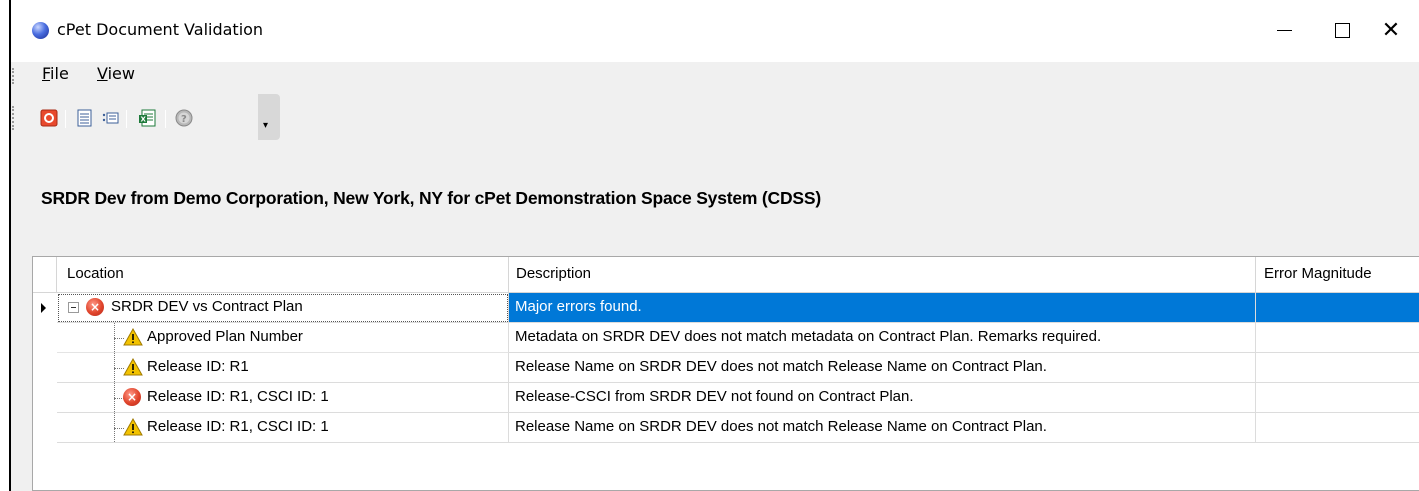 The image size is (1419, 491). I want to click on menu-grip, so click(13, 76).